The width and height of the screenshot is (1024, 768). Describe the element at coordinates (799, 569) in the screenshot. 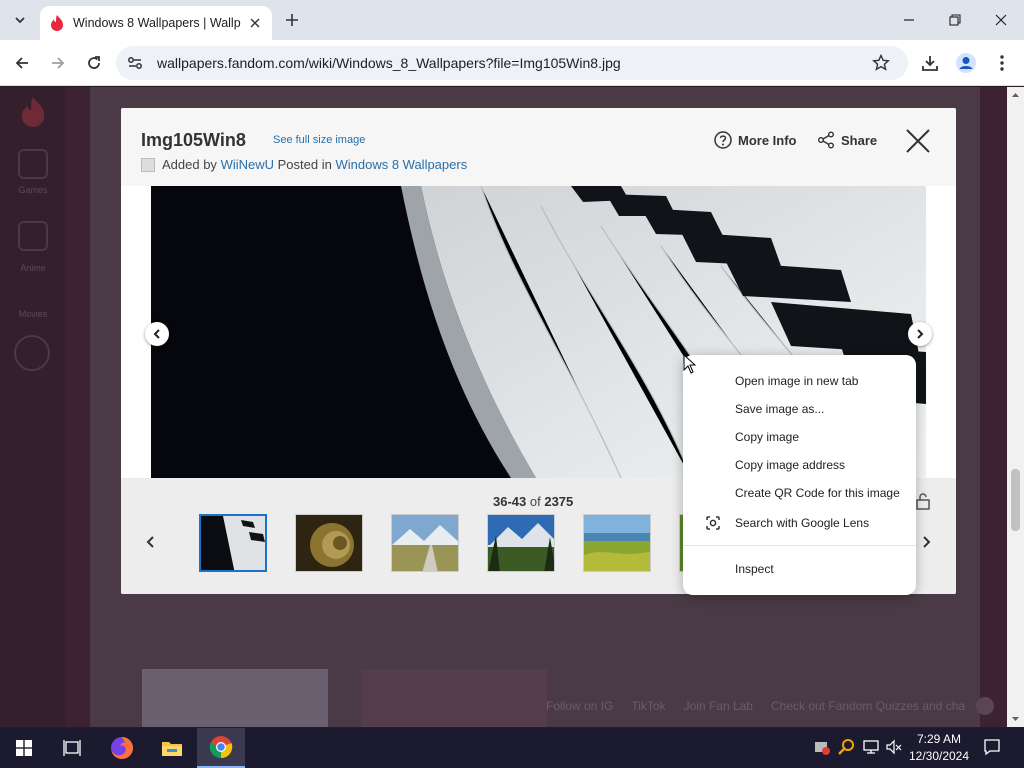

I see `menu-inspect: Inspect` at that location.